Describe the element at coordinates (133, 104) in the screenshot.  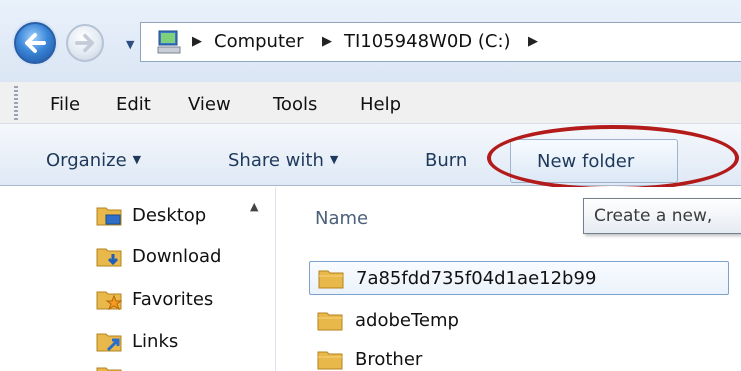
I see `menu-edit: Edit` at that location.